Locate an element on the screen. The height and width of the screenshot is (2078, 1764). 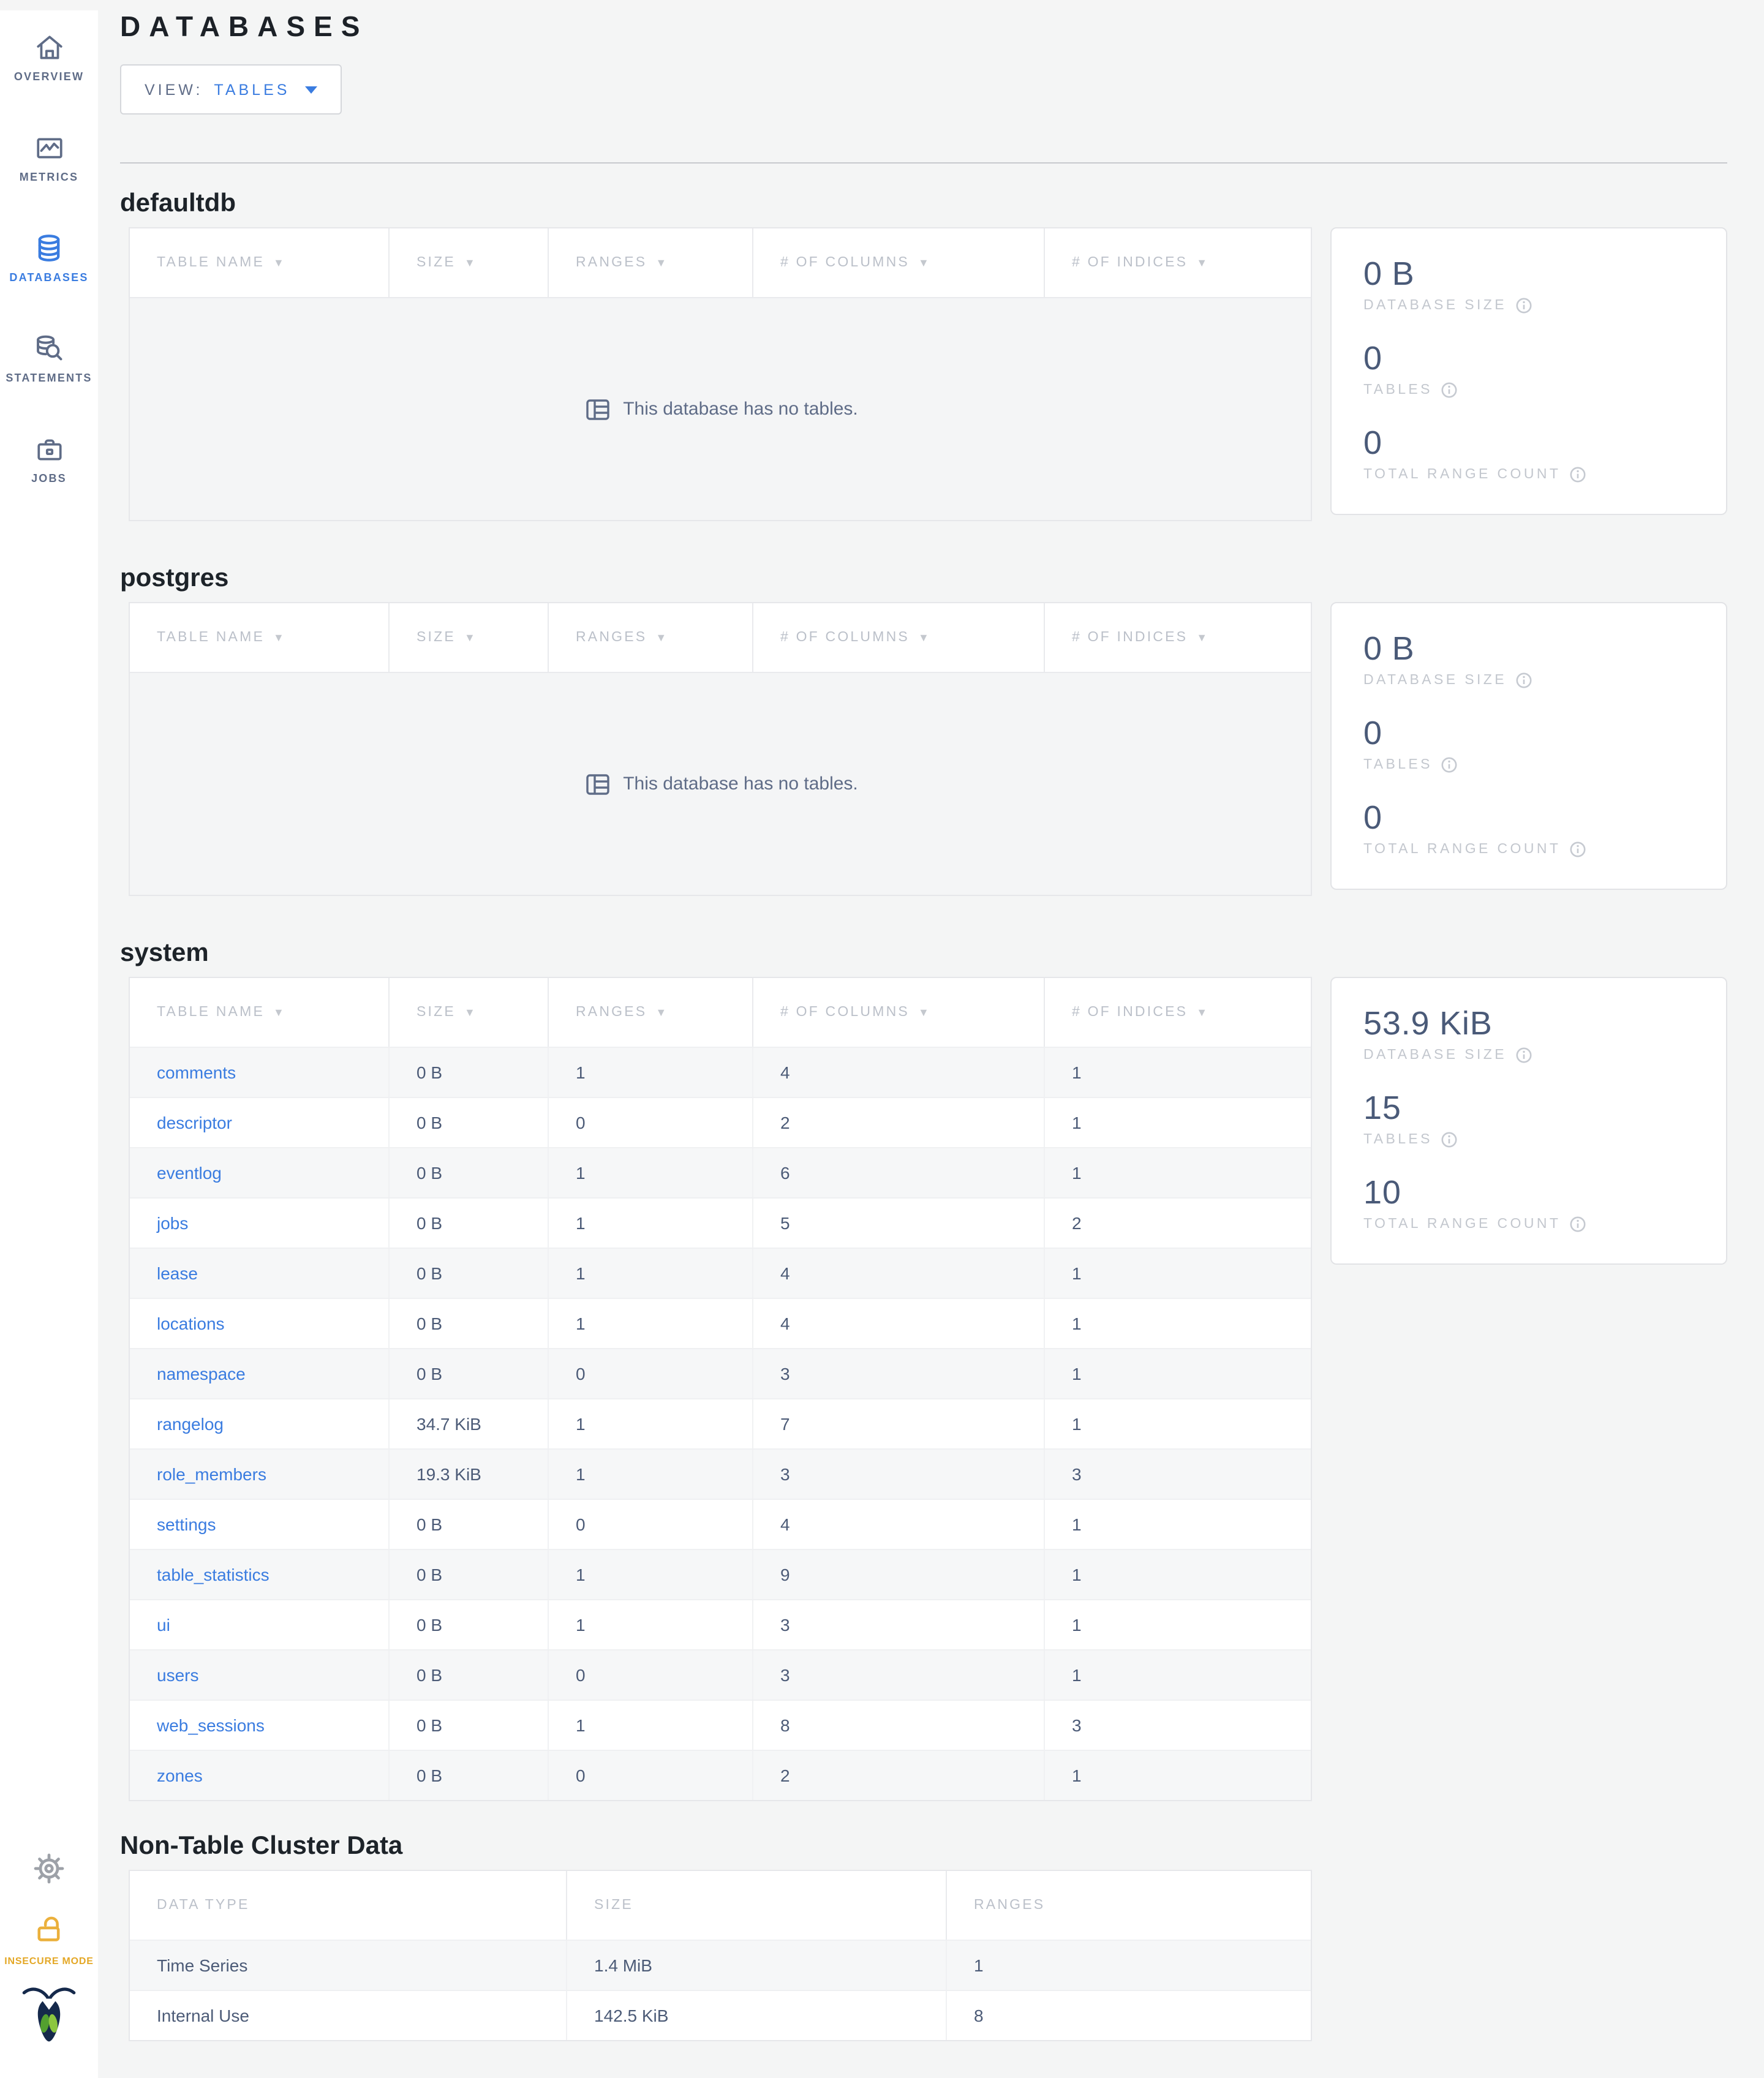
table-link: role_members is located at coordinates (211, 1474).